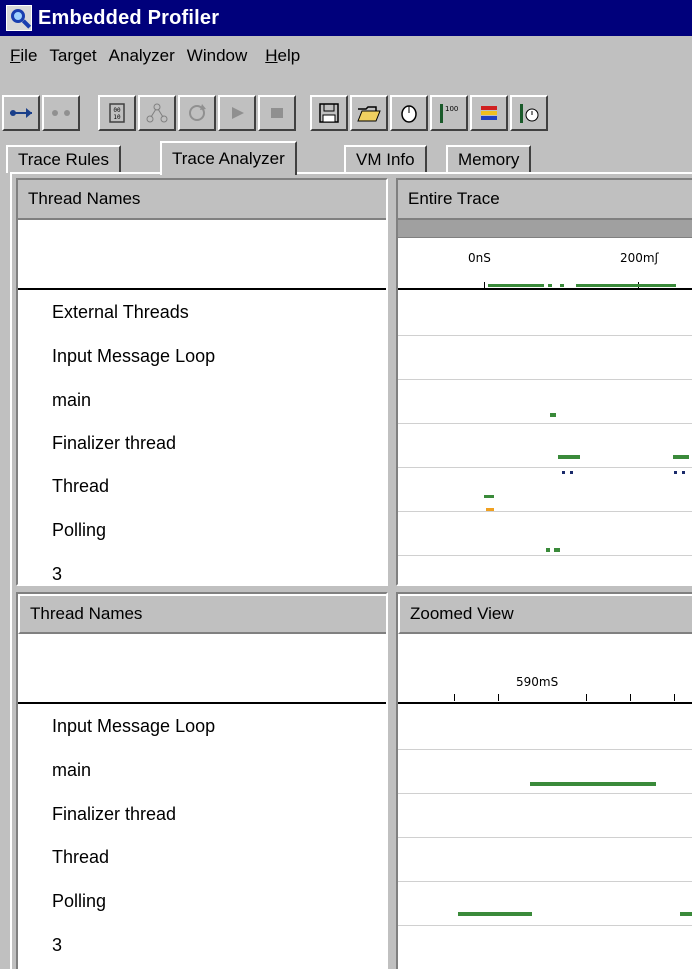 Image resolution: width=692 pixels, height=969 pixels. Describe the element at coordinates (64, 159) in the screenshot. I see `tab-trace-rules: Trace Rules` at that location.